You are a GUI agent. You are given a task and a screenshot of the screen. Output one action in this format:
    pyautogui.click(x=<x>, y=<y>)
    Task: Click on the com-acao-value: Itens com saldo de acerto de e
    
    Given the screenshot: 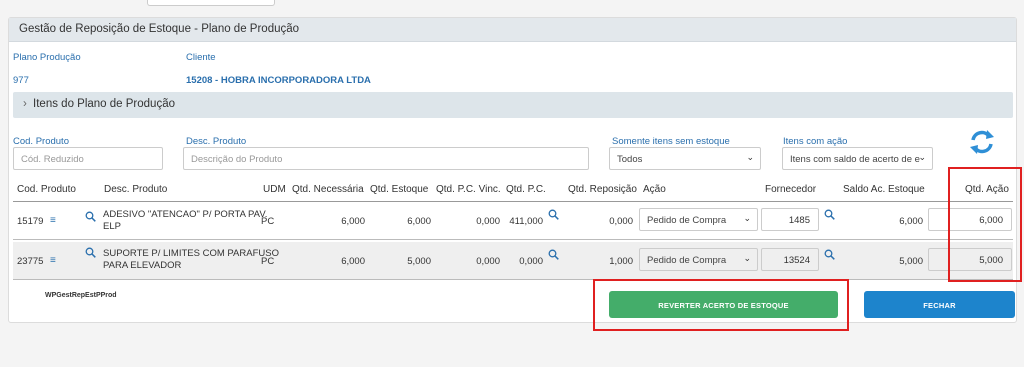 What is the action you would take?
    pyautogui.click(x=855, y=159)
    